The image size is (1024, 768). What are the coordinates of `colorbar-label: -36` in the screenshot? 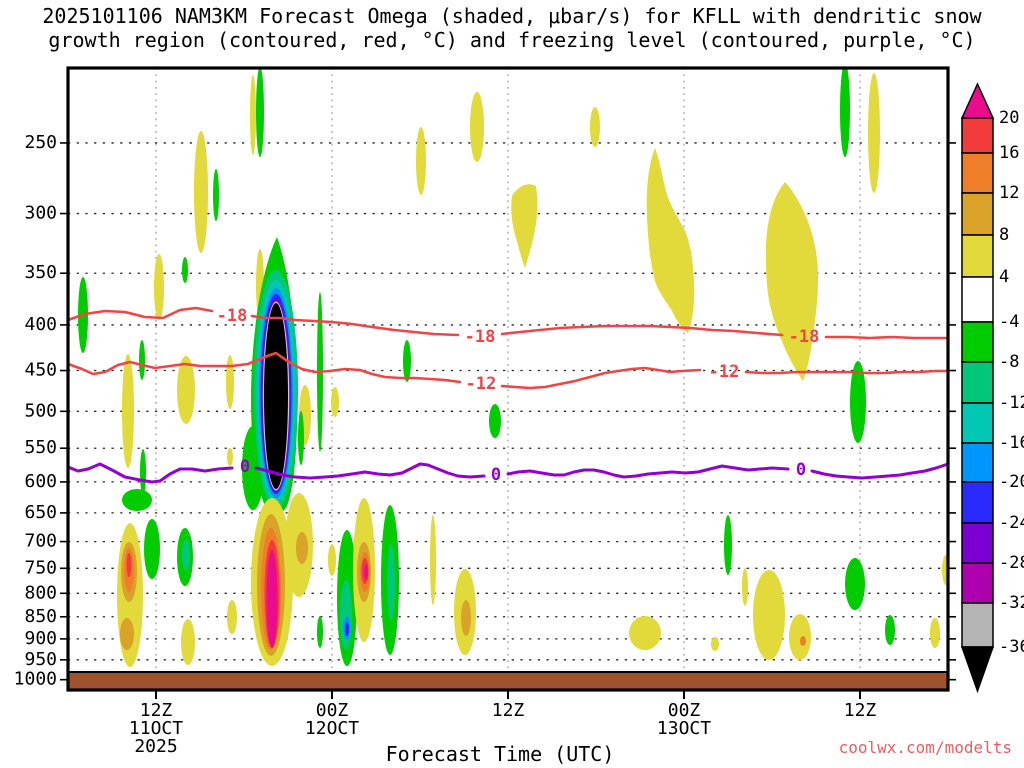 It's located at (1011, 647).